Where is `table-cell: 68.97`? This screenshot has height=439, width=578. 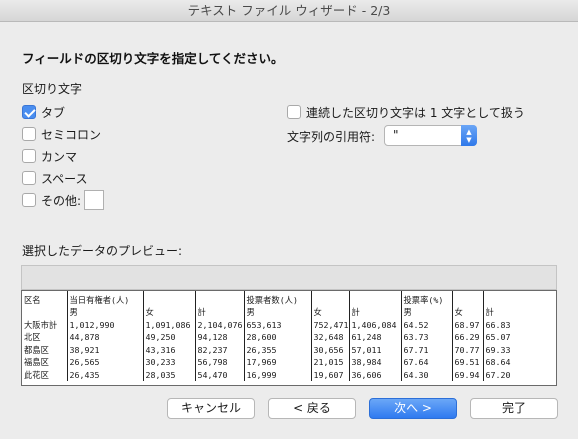 table-cell: 68.97 is located at coordinates (468, 324).